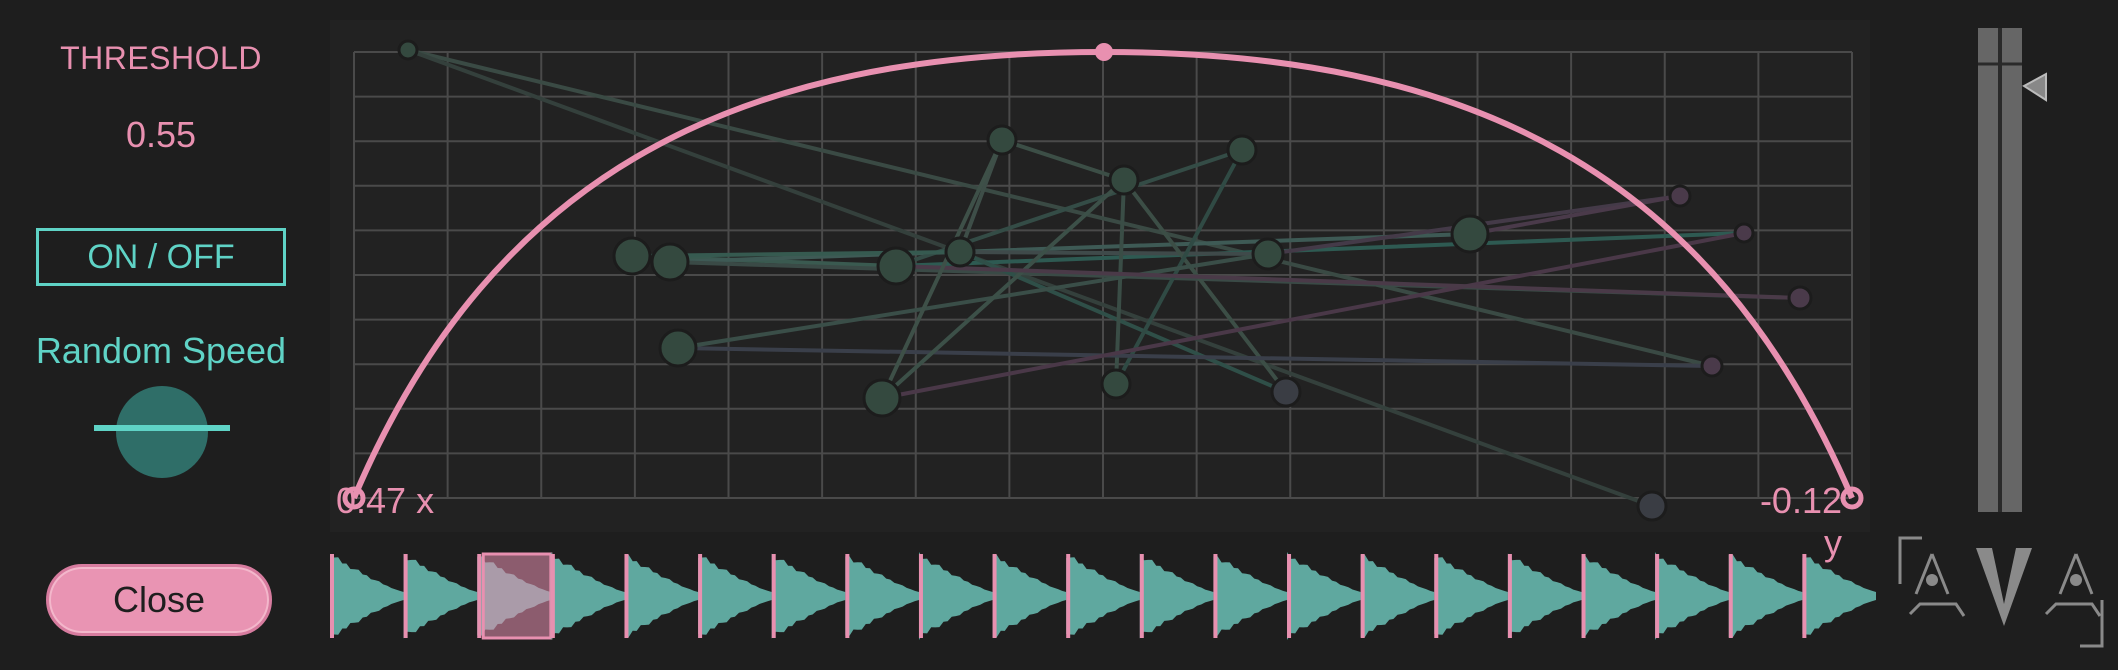 The width and height of the screenshot is (2118, 670). I want to click on triangle-left-icon, so click(2034, 87).